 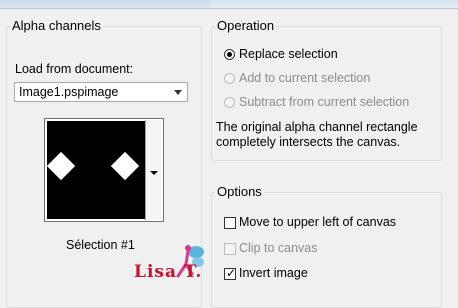 I want to click on preview-diamond-left, so click(x=61, y=166).